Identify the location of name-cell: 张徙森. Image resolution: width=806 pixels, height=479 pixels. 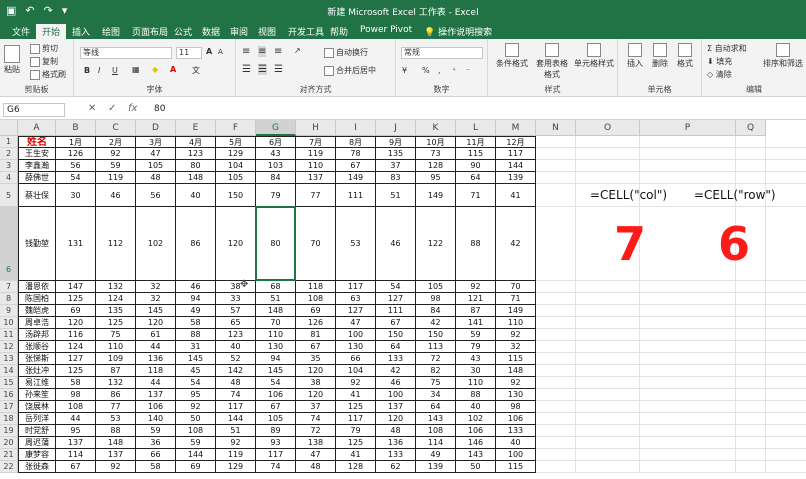
(37, 467).